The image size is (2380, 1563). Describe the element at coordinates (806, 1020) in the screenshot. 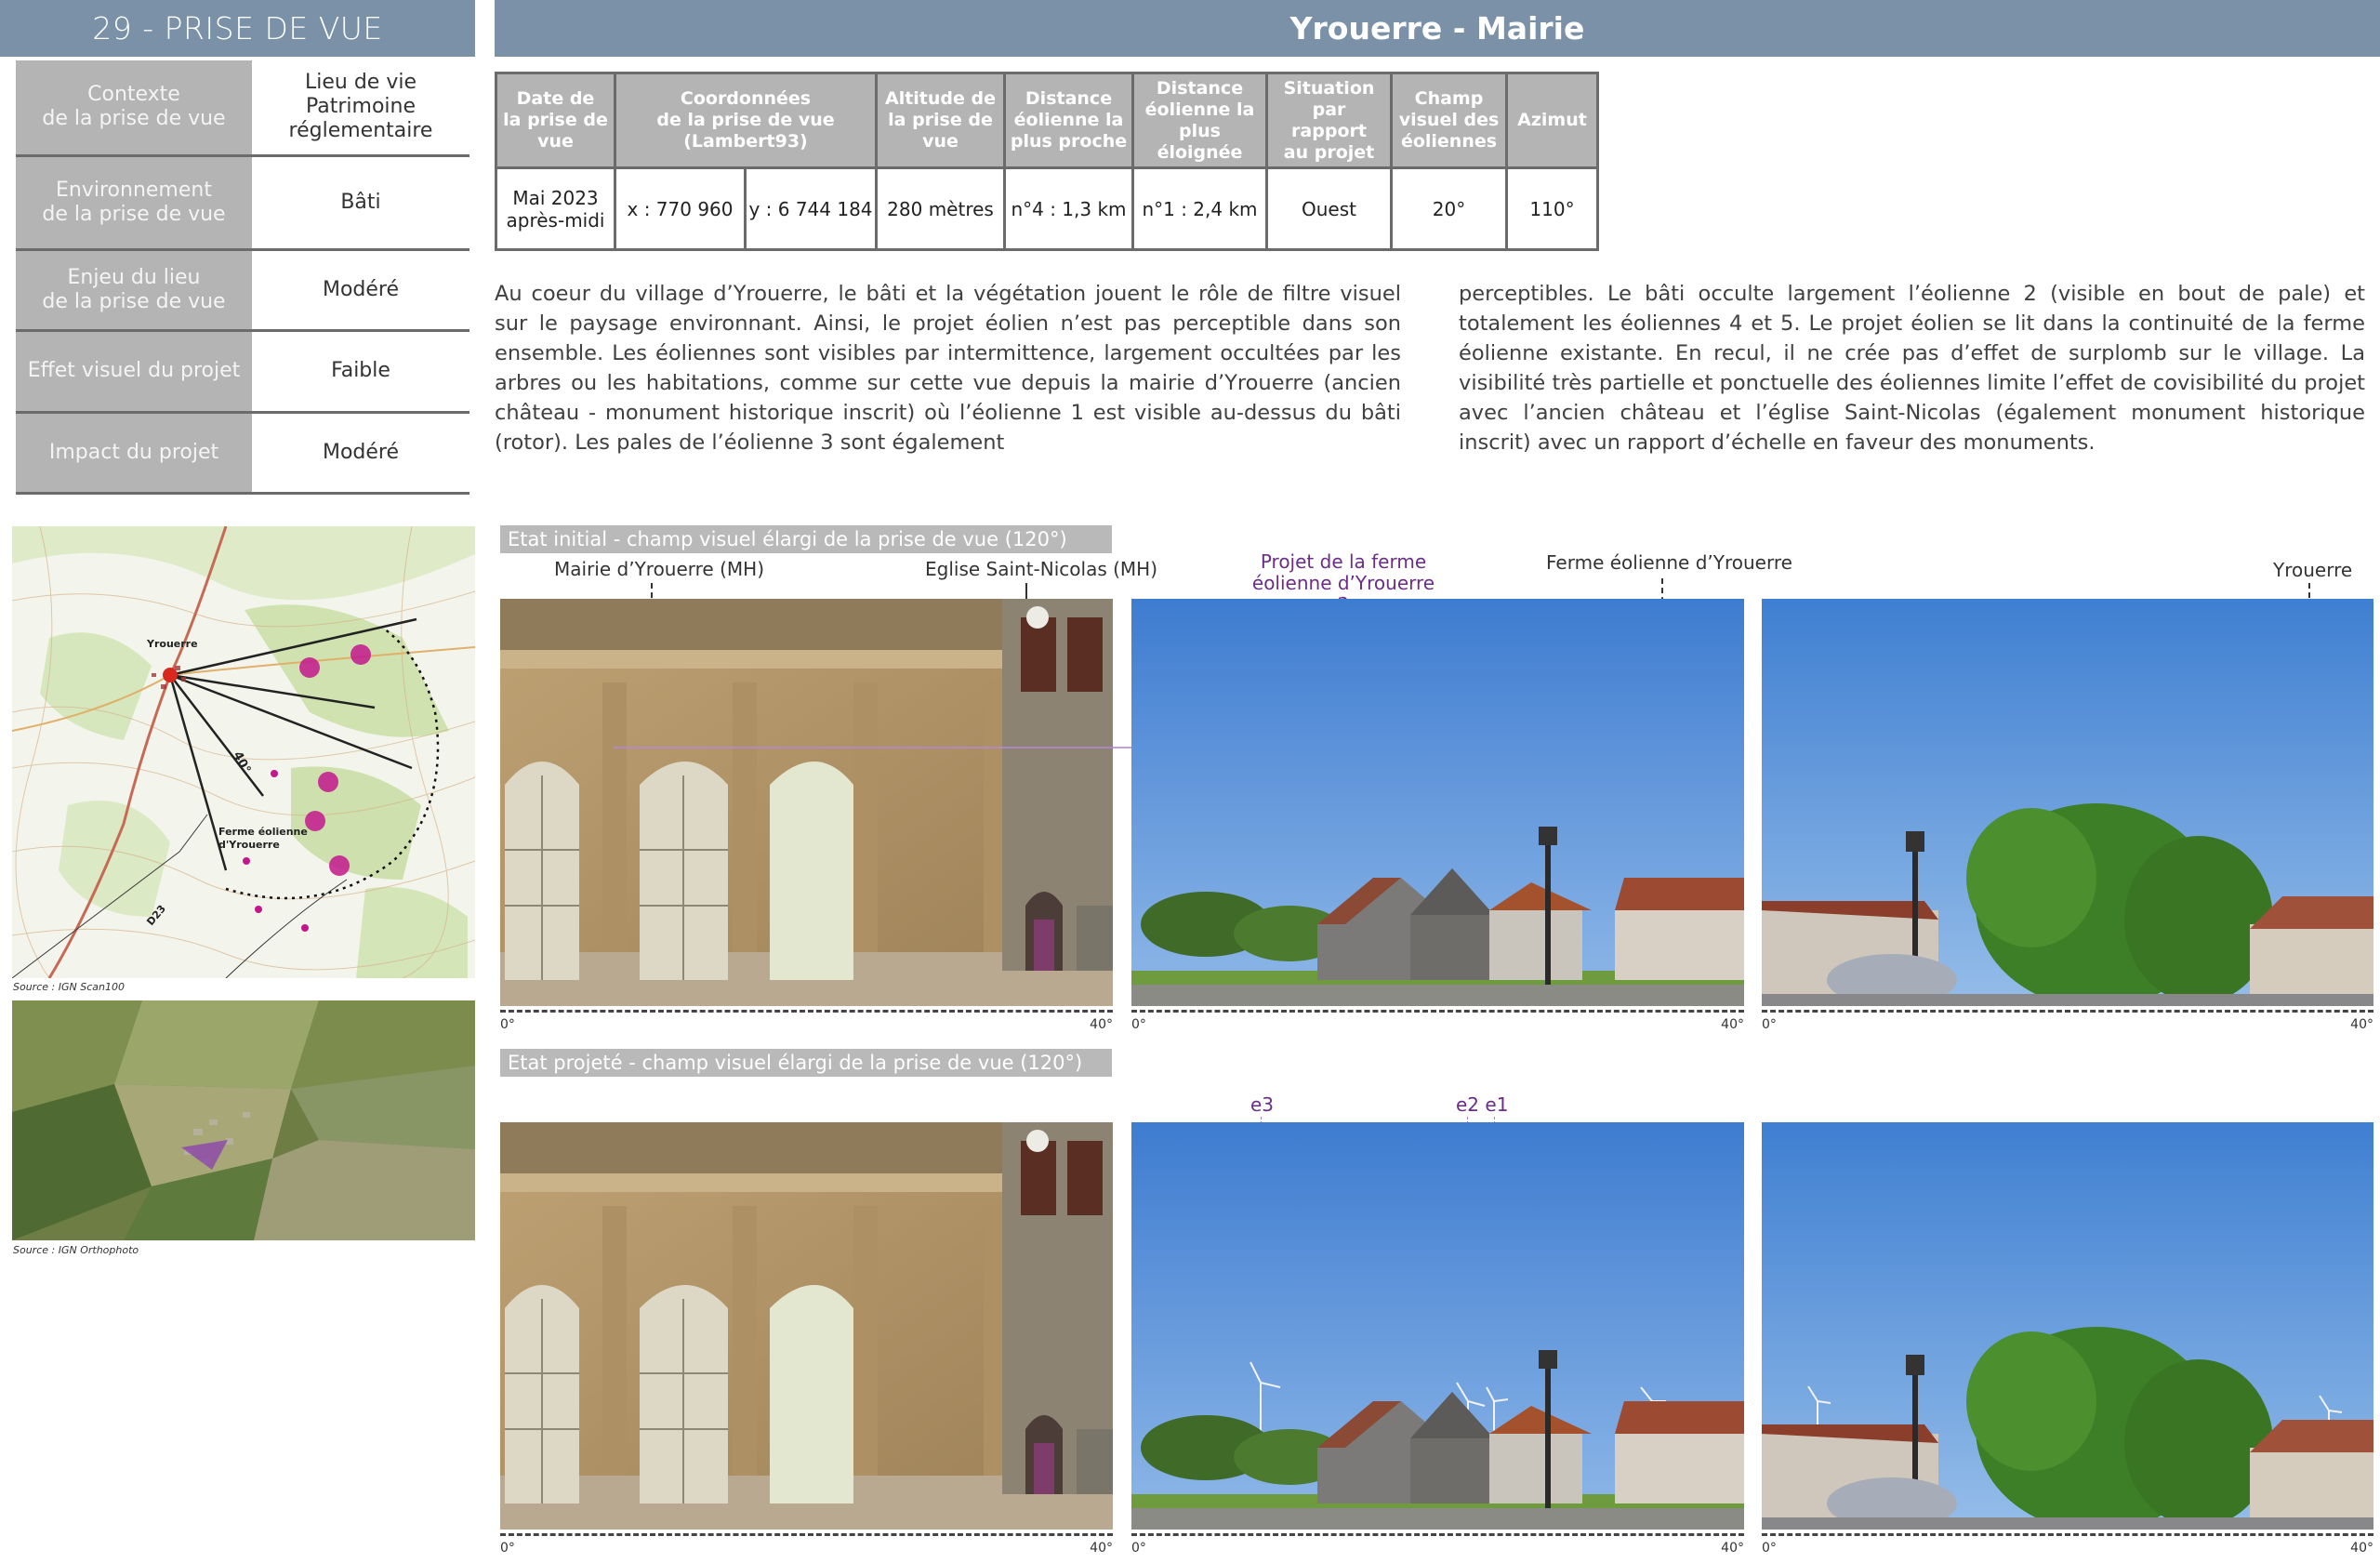

I see `angle-scale-1: 0° 40°` at that location.